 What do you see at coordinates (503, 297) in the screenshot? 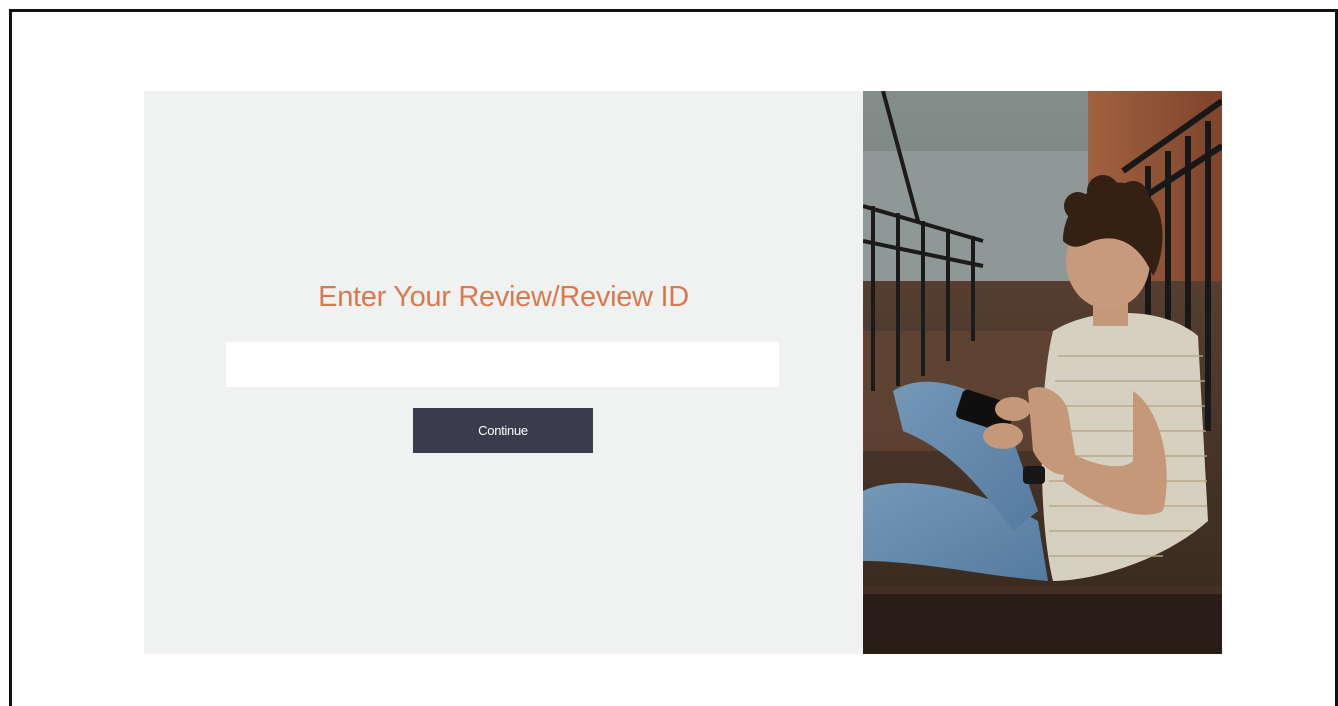
I see `page-title: Enter Your Review/Review ID` at bounding box center [503, 297].